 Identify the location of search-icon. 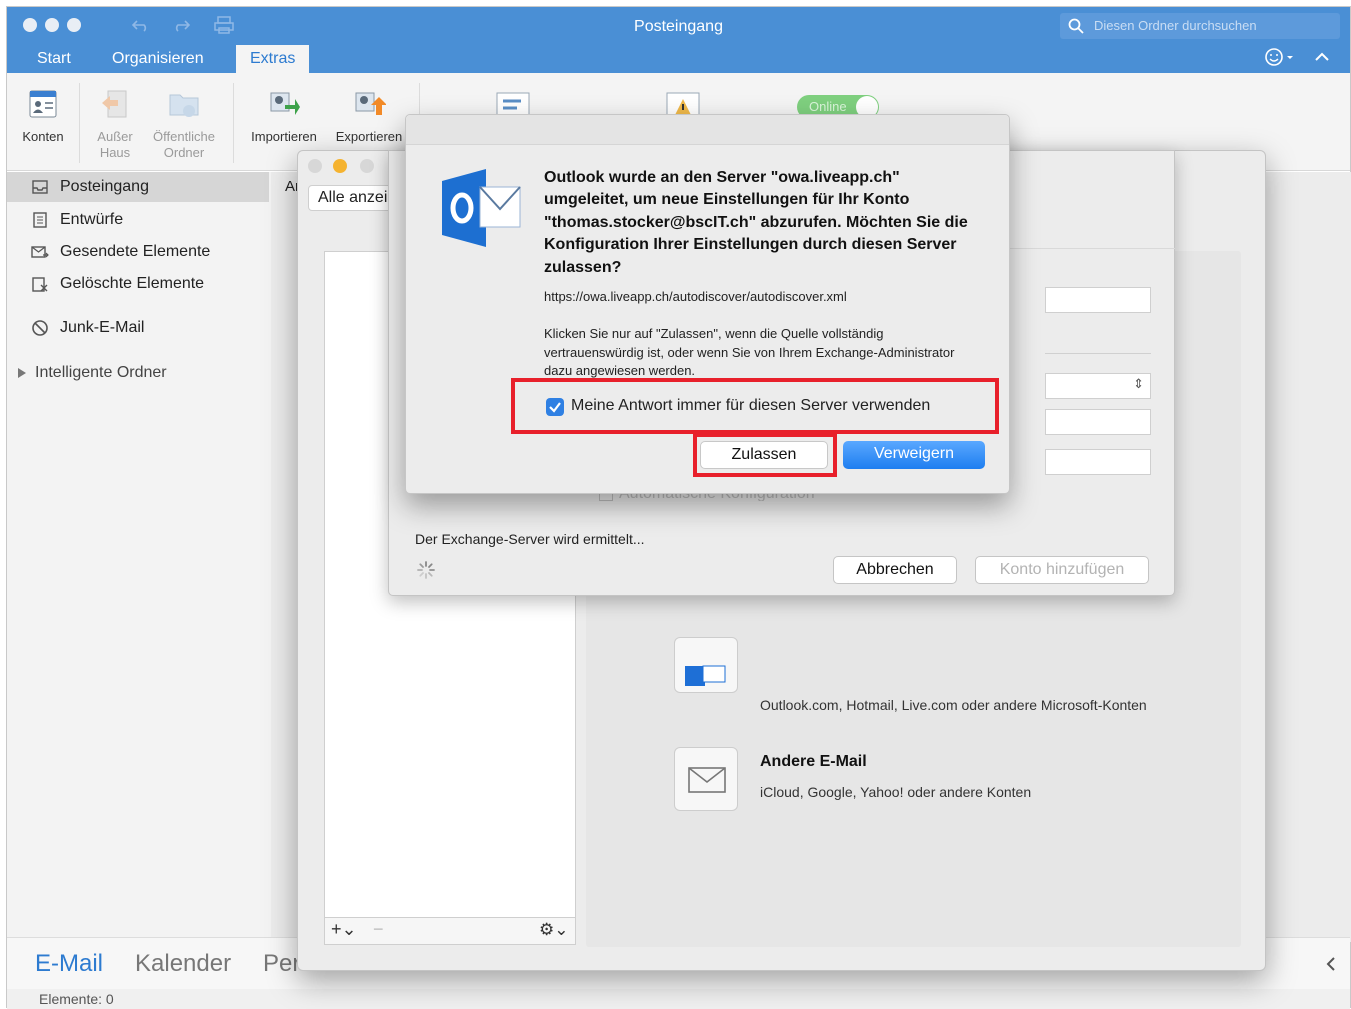
(1076, 26).